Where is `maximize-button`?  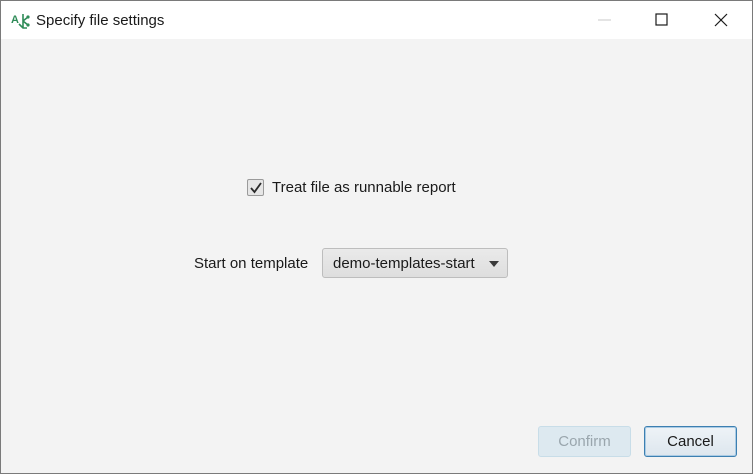
maximize-button is located at coordinates (662, 20).